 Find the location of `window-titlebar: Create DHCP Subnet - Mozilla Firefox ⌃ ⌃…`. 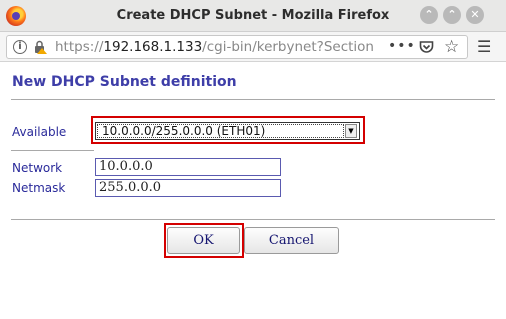

window-titlebar: Create DHCP Subnet - Mozilla Firefox ⌃ ⌃… is located at coordinates (253, 16).